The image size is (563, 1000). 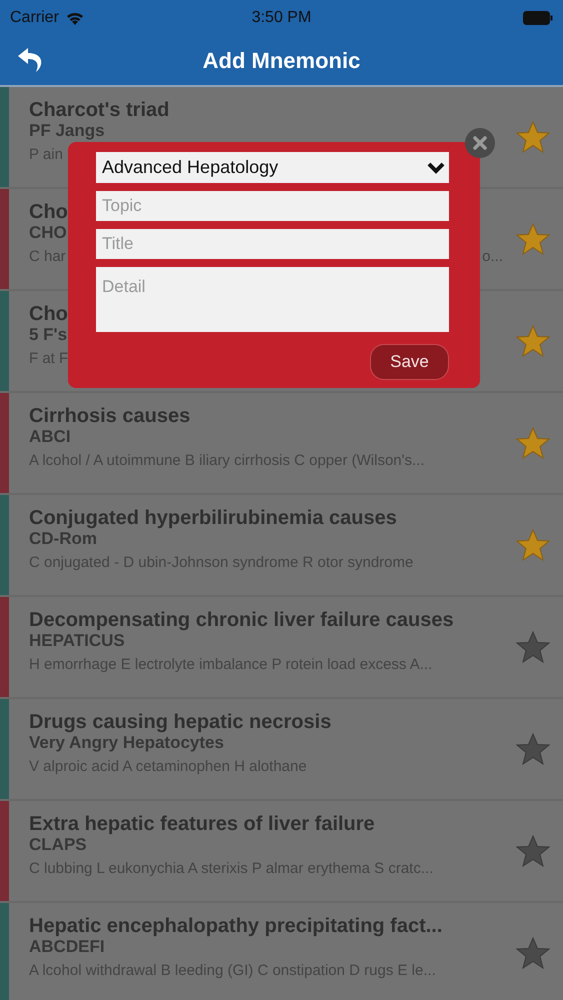 I want to click on category-select: Advanced Hepatology, so click(x=272, y=167).